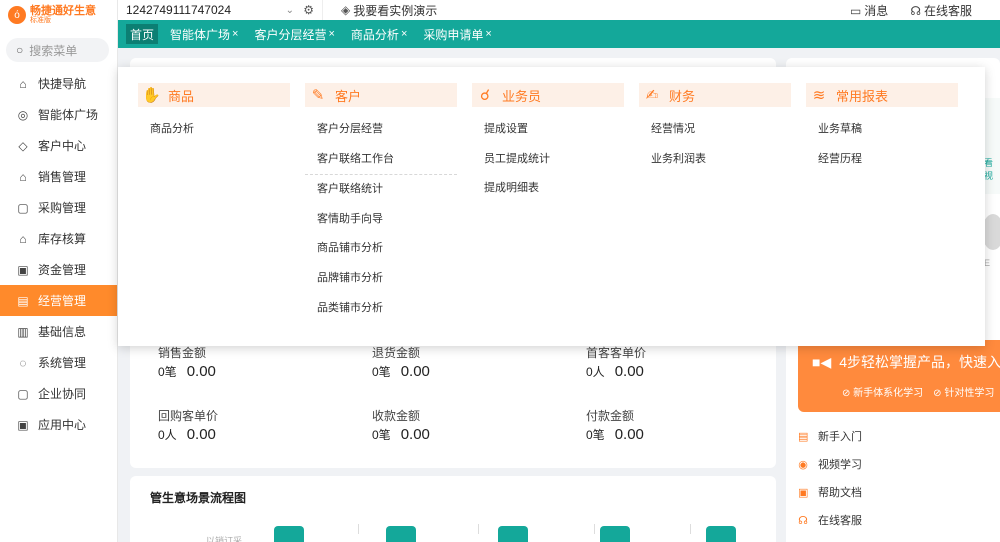 The width and height of the screenshot is (1000, 542). Describe the element at coordinates (23, 424) in the screenshot. I see `apps-icon: ▣` at that location.